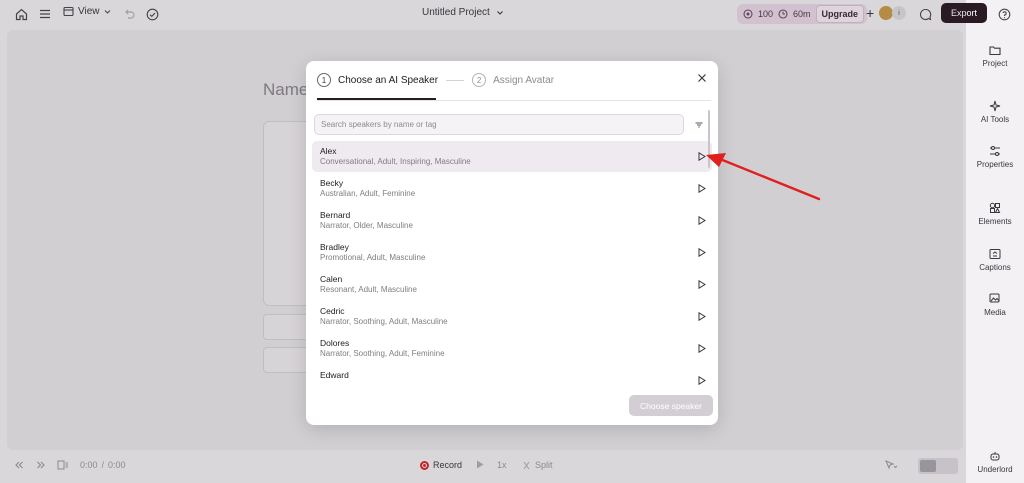  I want to click on sidebar-item-captions: Captions, so click(995, 260).